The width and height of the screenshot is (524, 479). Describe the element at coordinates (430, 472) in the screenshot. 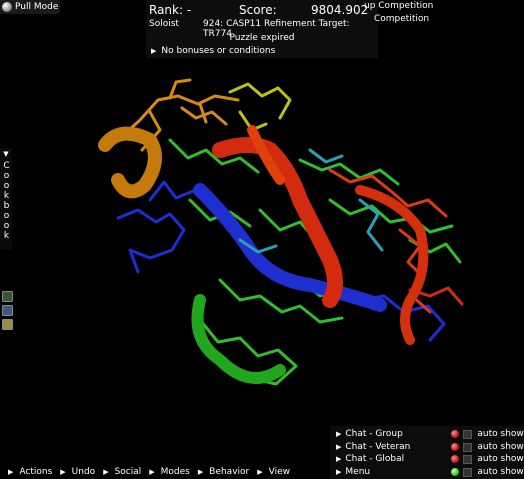

I see `menu-row: ▶ Menu auto show` at that location.